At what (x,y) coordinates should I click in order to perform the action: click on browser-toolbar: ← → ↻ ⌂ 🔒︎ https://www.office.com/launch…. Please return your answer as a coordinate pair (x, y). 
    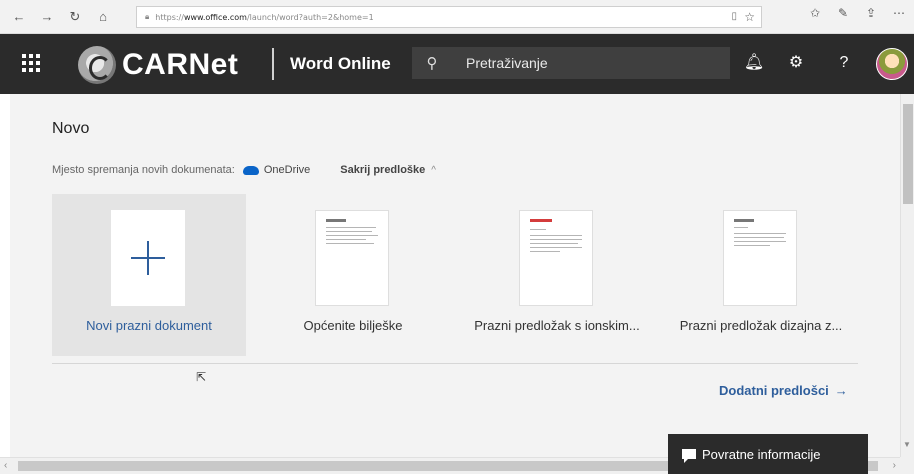
    Looking at the image, I should click on (457, 17).